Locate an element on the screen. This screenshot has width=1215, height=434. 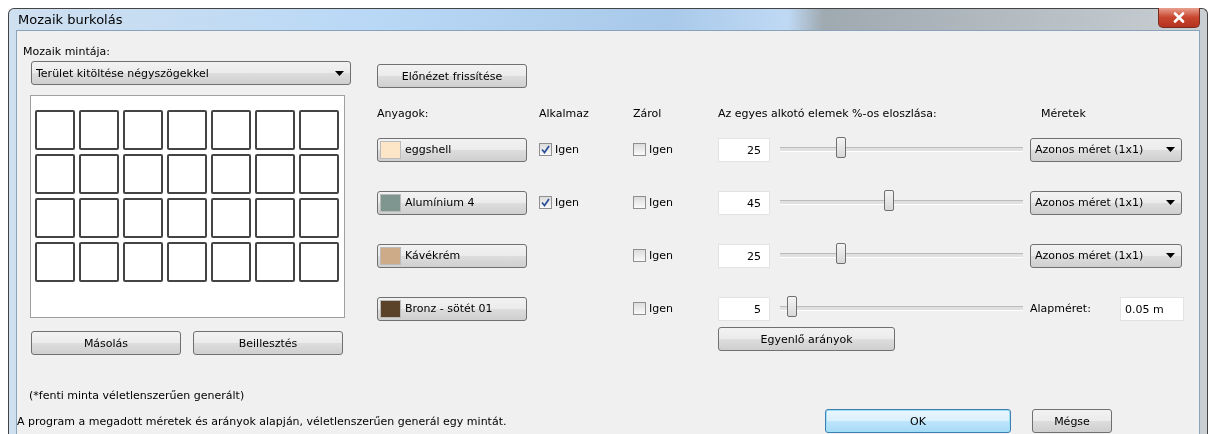
column-header: Zárol is located at coordinates (648, 114).